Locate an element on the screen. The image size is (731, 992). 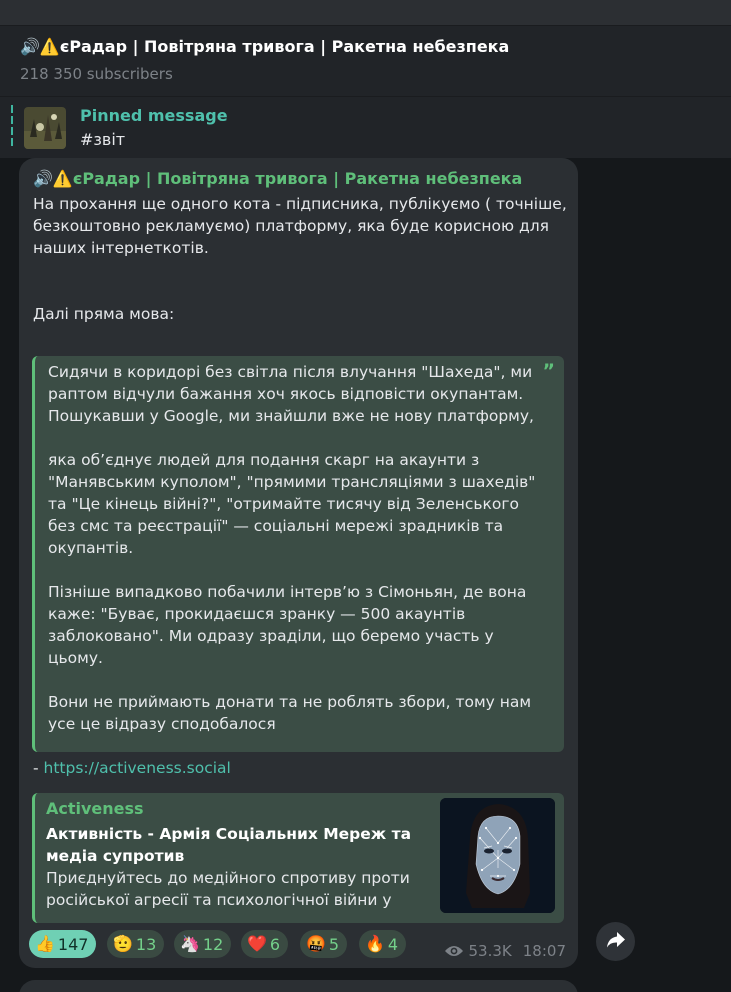
reaction-count: 5 is located at coordinates (334, 944).